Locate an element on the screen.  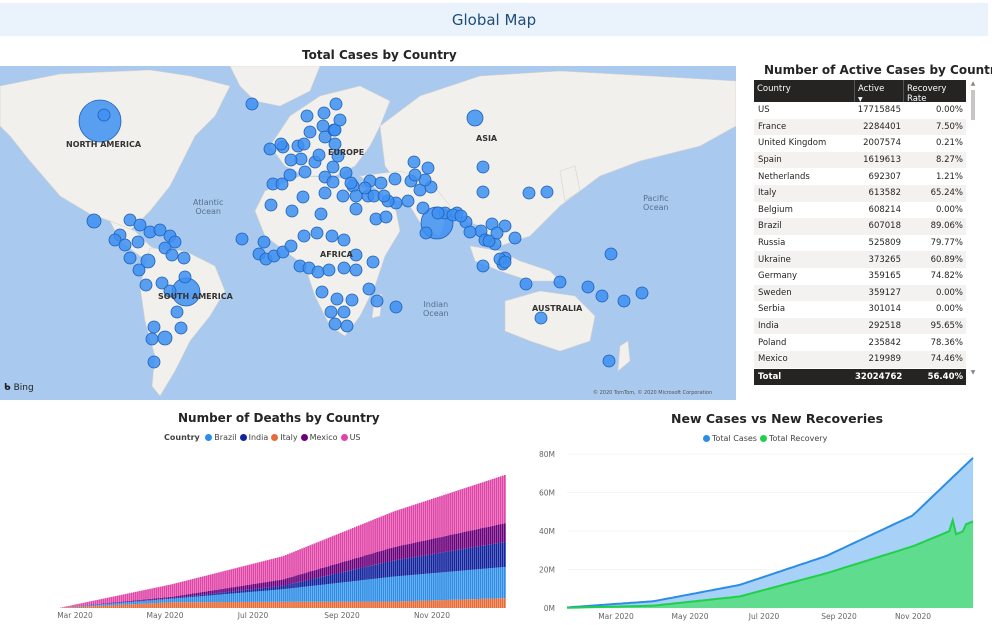
table-row: India 292518 95.65% is located at coordinates (860, 326).